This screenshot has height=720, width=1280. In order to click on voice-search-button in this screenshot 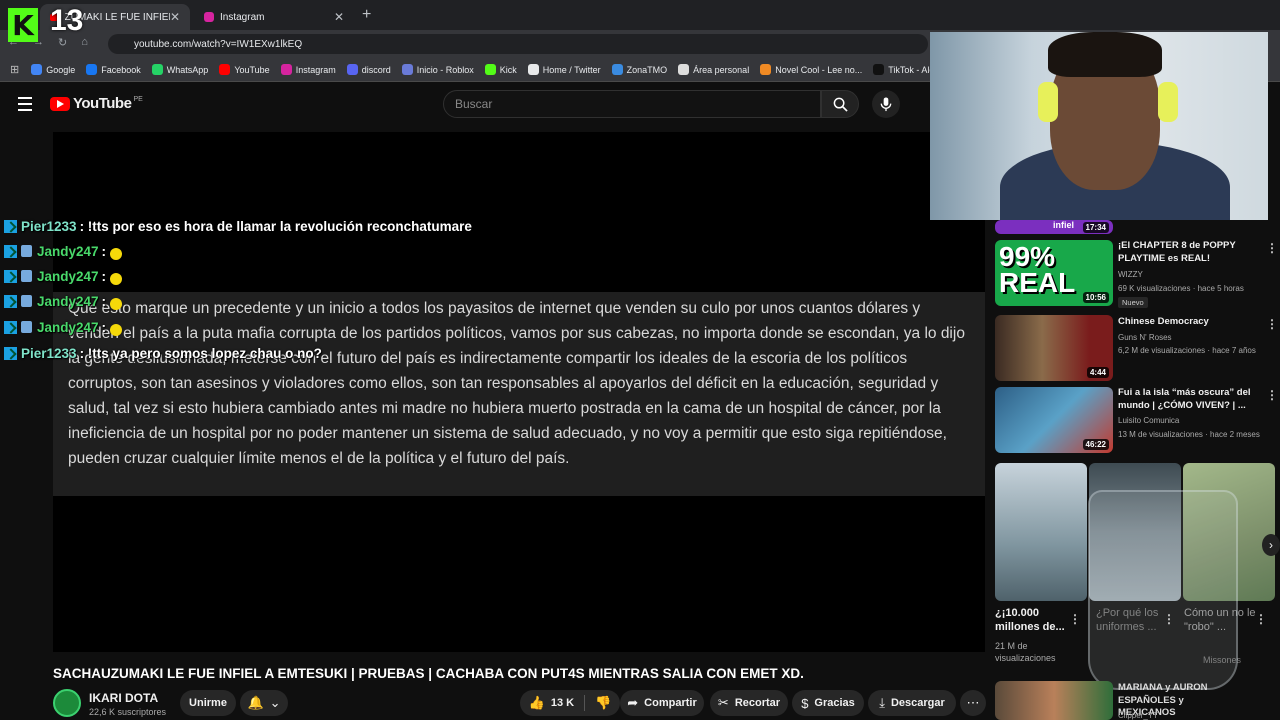, I will do `click(886, 104)`.